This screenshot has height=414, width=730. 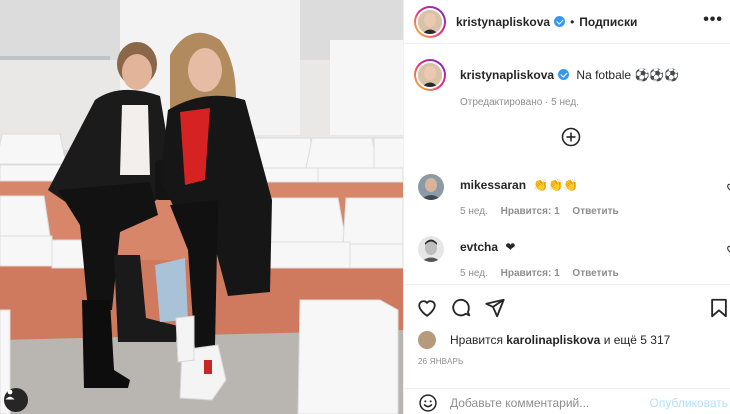 What do you see at coordinates (476, 340) in the screenshot?
I see `likes-prefix: Нравится` at bounding box center [476, 340].